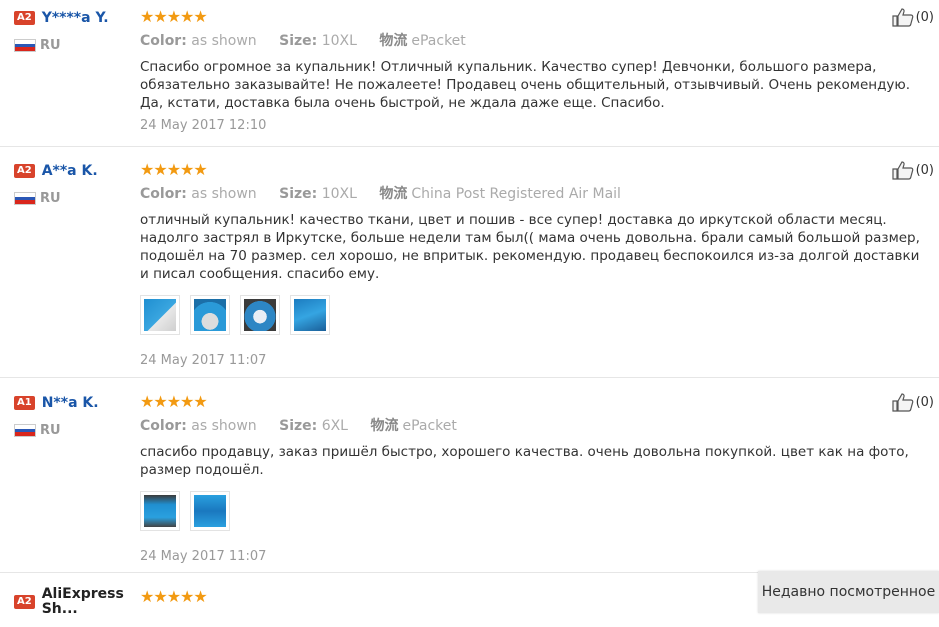 This screenshot has height=627, width=939. I want to click on reviewer-name: A**a K., so click(69, 170).